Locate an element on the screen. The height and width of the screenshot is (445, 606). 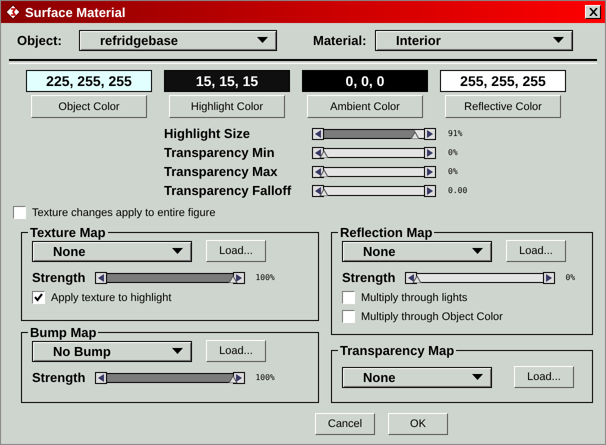
checkbox-label: Texture changes apply to entire figure is located at coordinates (124, 212).